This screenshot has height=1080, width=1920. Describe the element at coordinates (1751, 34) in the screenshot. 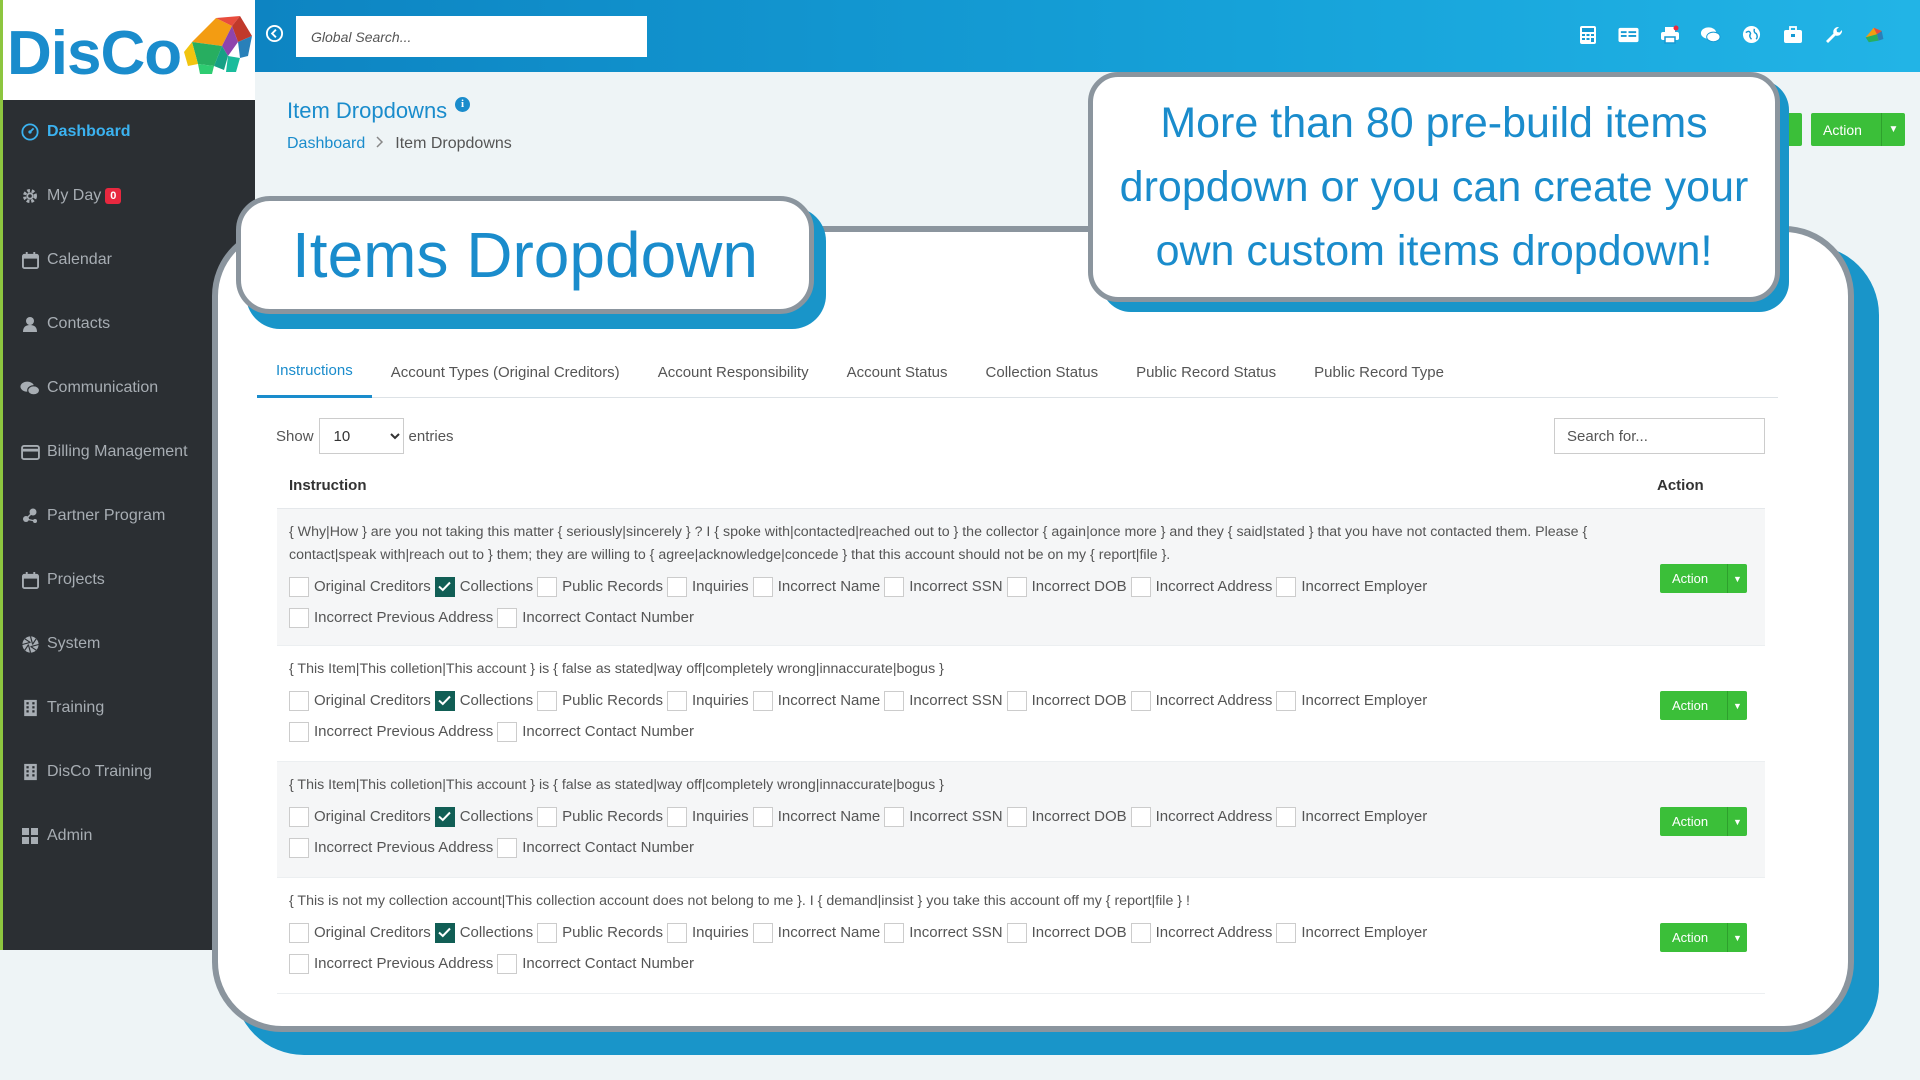

I see `globe-icon` at that location.